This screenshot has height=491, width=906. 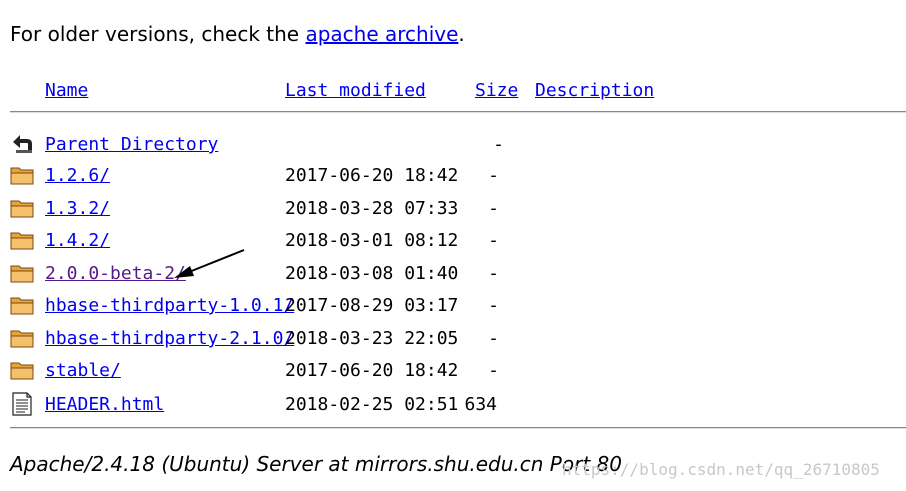 What do you see at coordinates (372, 404) in the screenshot?
I see `row-date: 2018-02-25 02:51` at bounding box center [372, 404].